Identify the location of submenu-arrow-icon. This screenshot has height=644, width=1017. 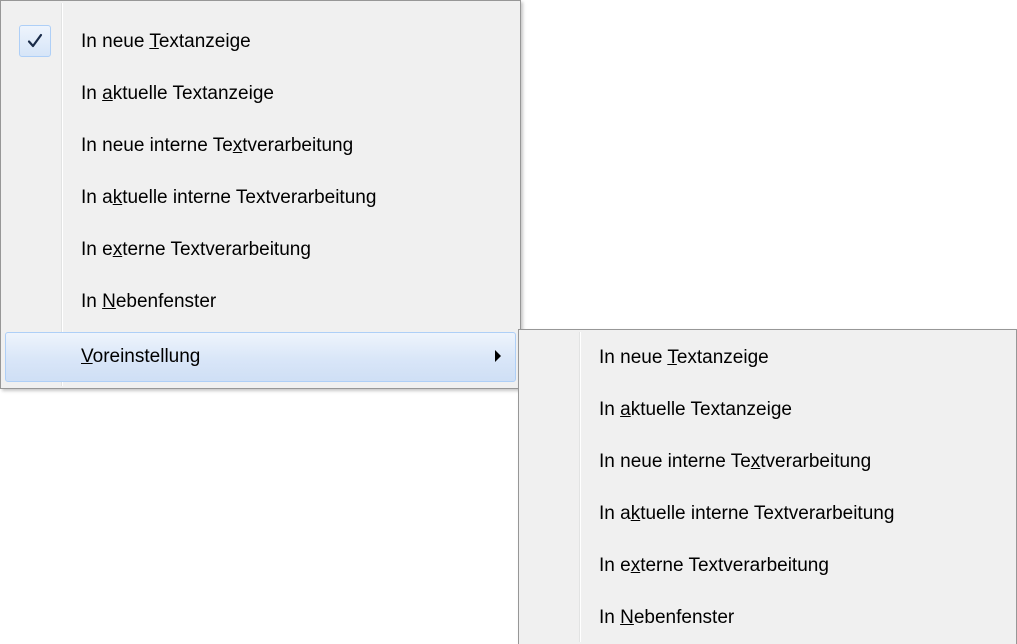
(498, 356).